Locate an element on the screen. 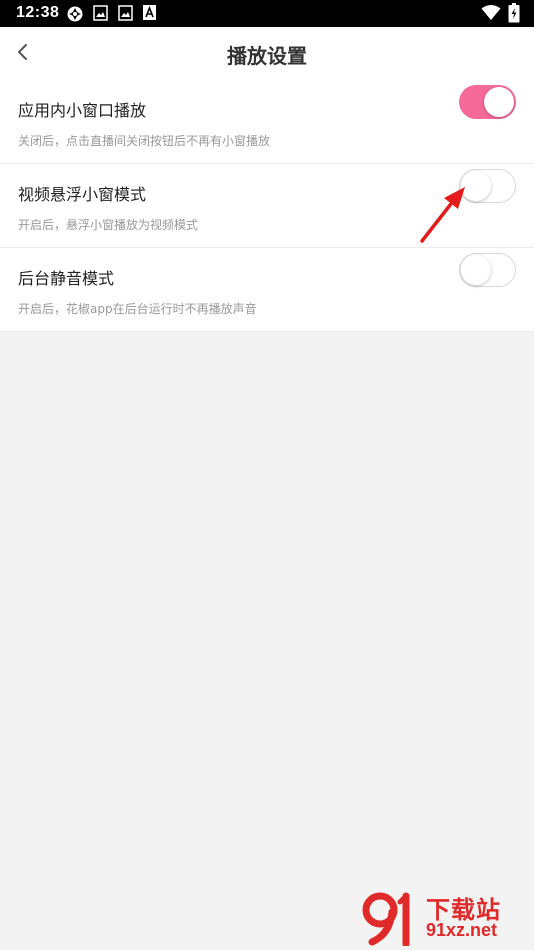  watermark-logo-icon is located at coordinates (386, 919).